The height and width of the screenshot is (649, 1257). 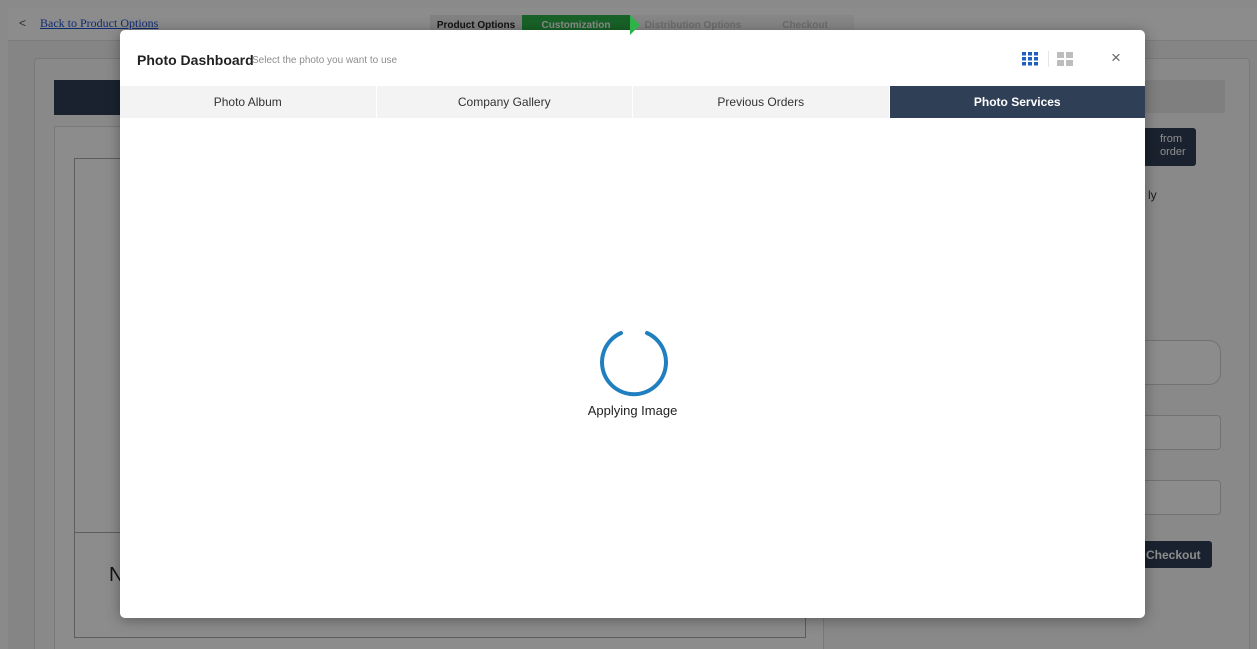 What do you see at coordinates (1065, 59) in the screenshot?
I see `large-grid-view-icon` at bounding box center [1065, 59].